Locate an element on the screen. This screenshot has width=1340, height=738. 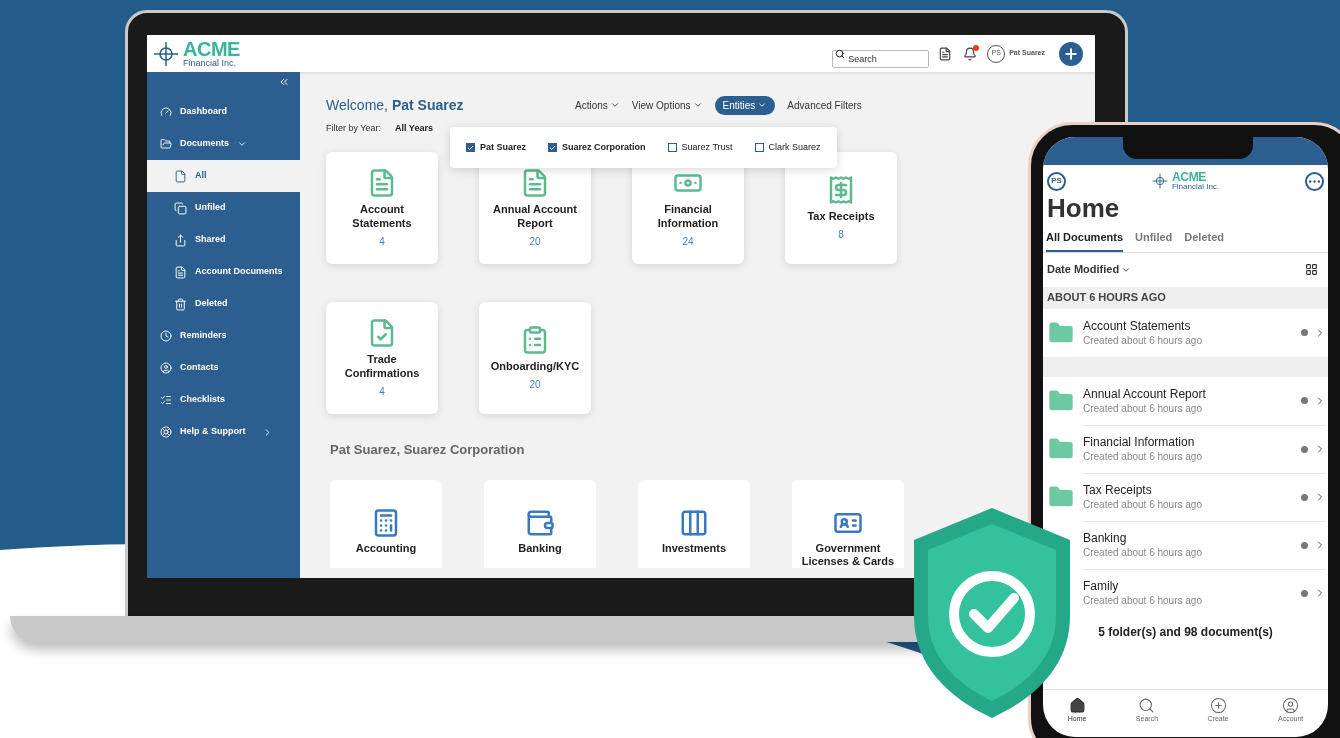
category-card: Account Statements 4 is located at coordinates (382, 208).